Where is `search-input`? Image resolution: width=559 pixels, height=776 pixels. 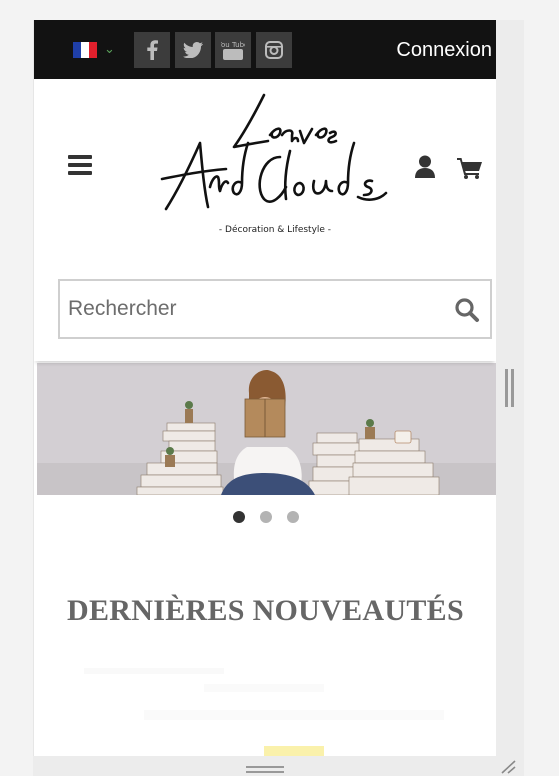 search-input is located at coordinates (245, 309).